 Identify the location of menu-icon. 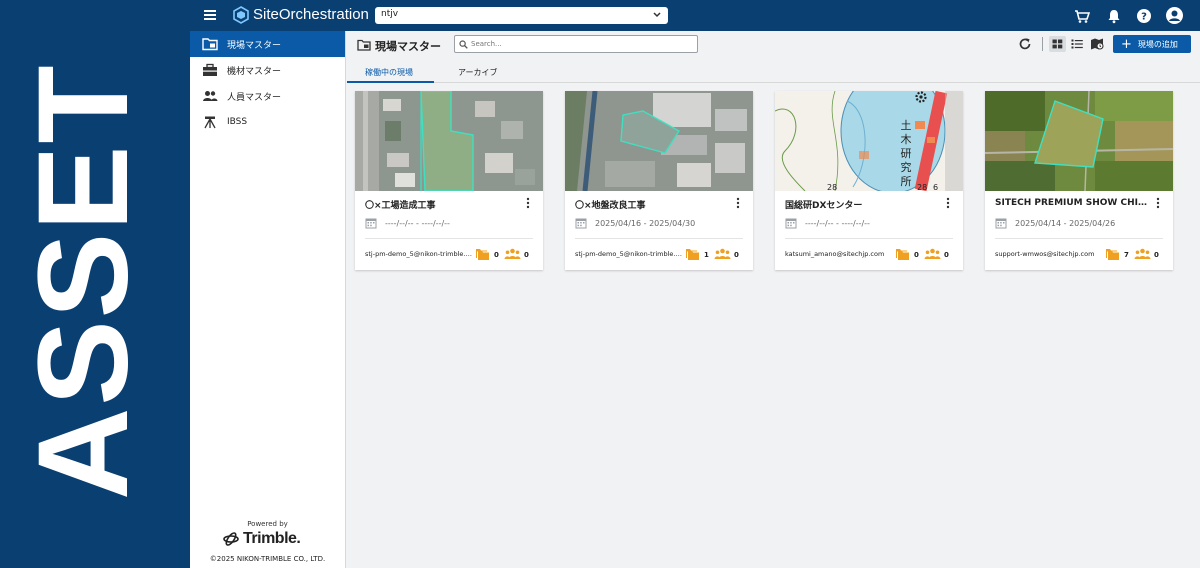
(211, 15).